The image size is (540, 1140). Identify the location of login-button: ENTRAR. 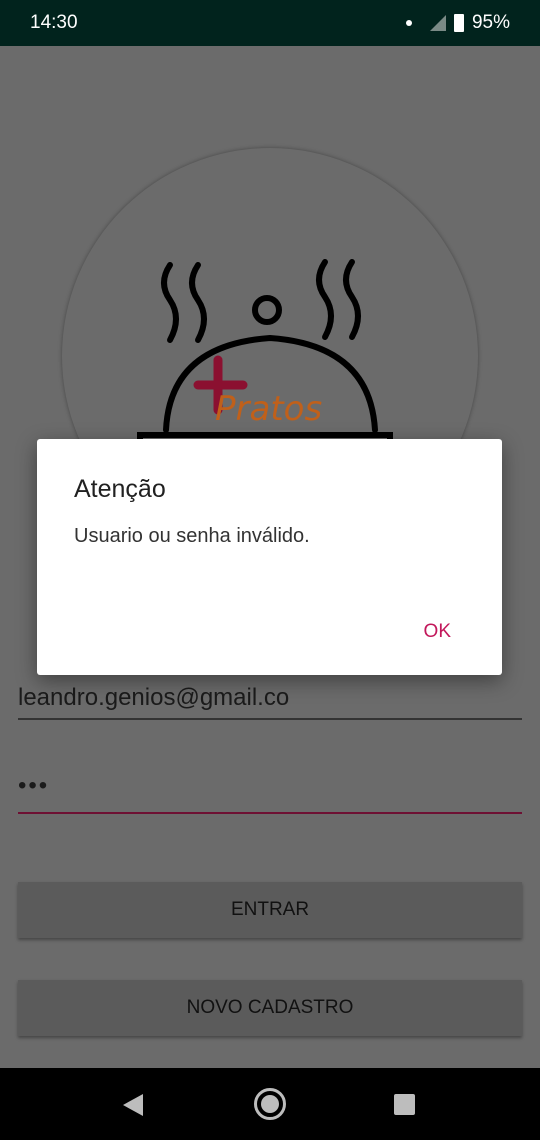
(270, 910).